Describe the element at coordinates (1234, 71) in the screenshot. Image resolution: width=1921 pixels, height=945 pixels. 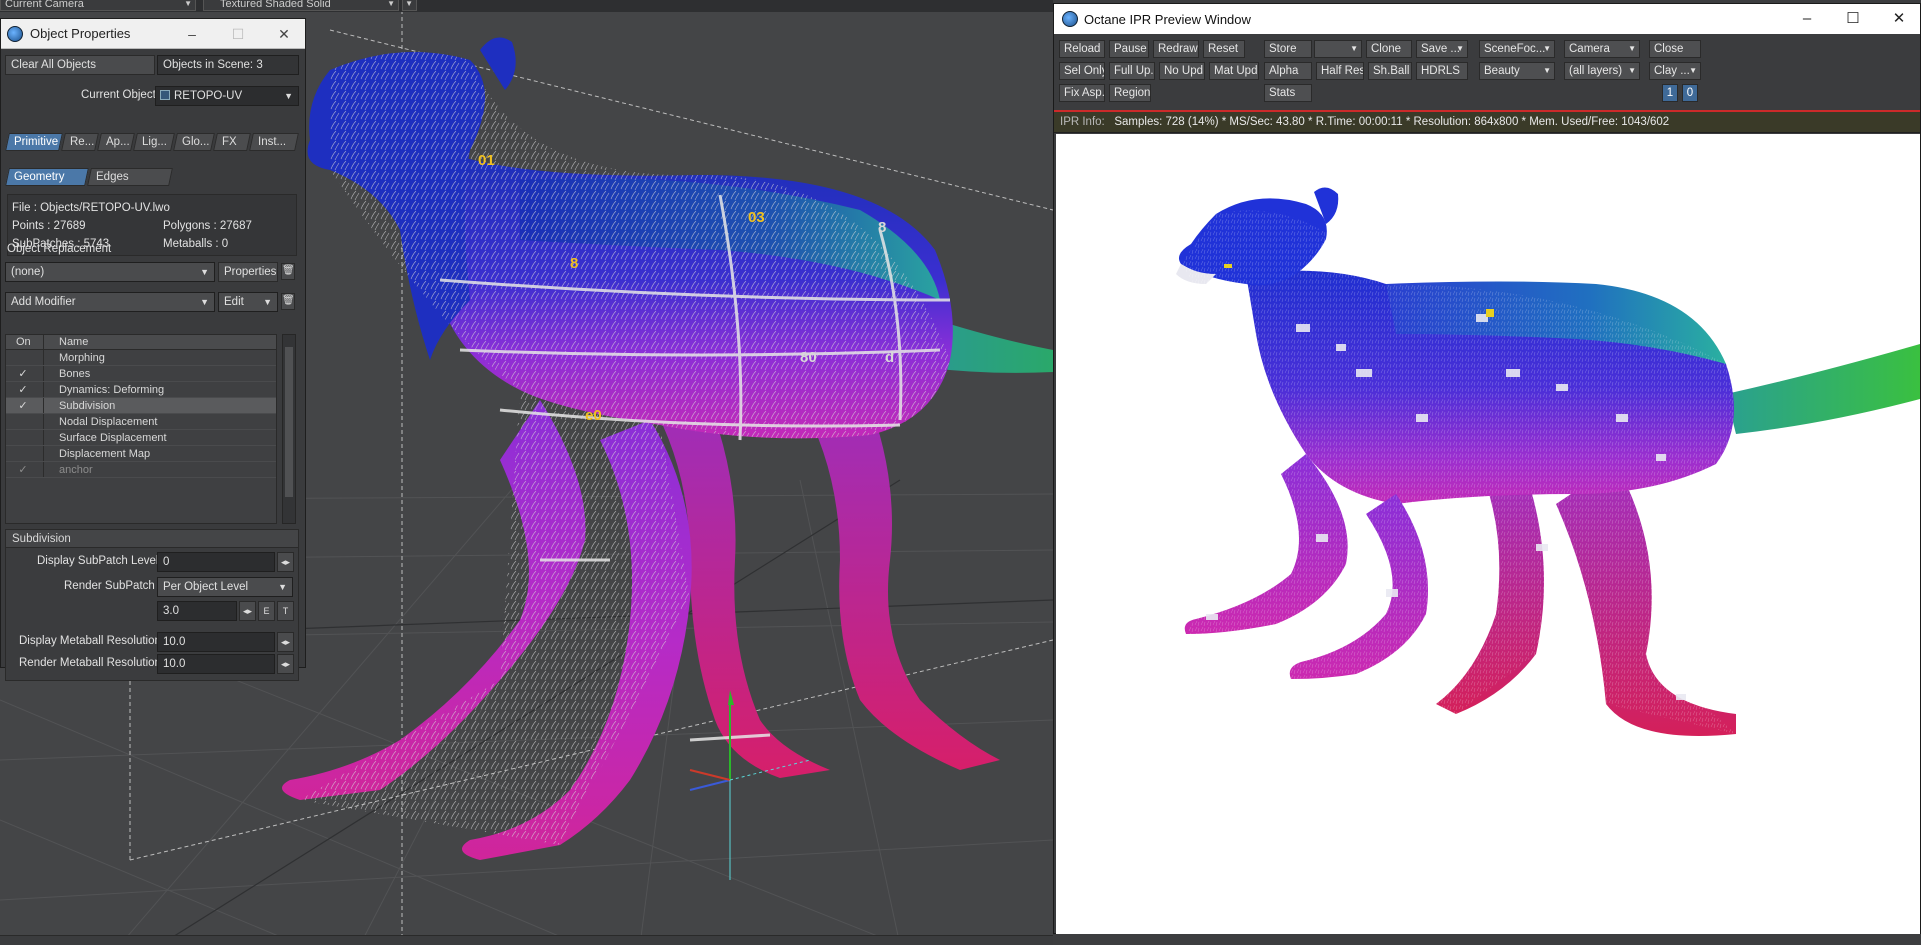
I see `mat-update-button: Mat Upd` at that location.